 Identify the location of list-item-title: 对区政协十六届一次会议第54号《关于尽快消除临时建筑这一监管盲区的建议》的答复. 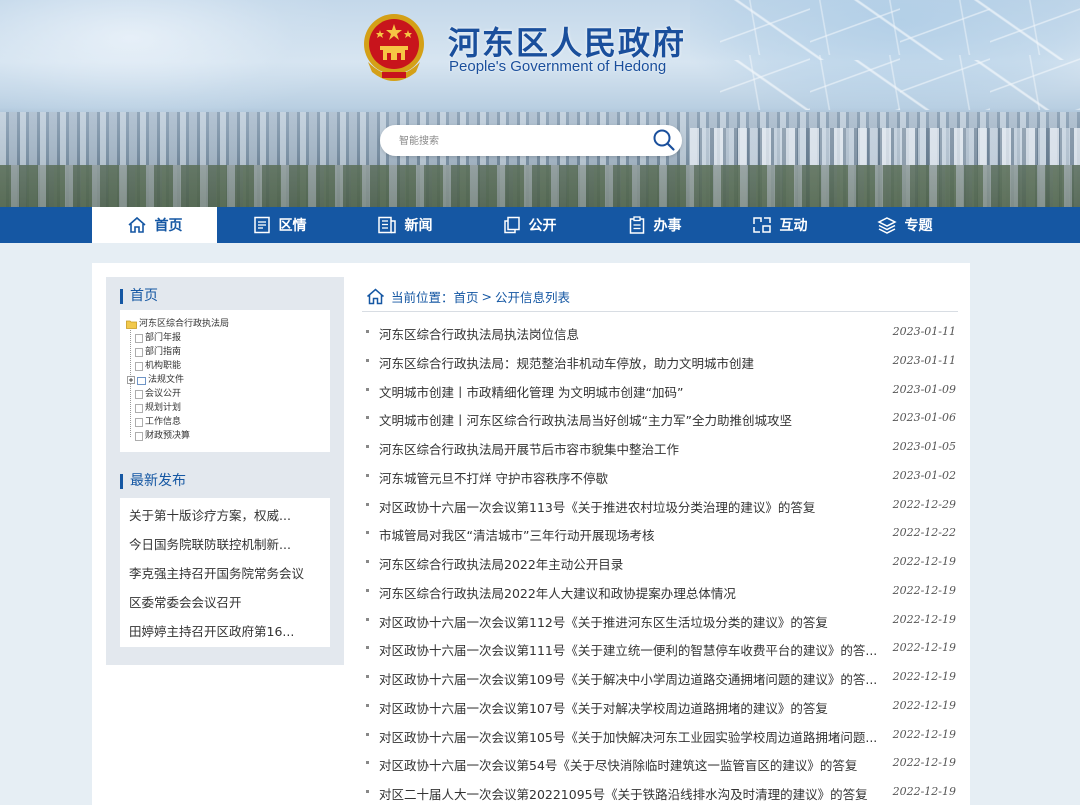
(618, 764).